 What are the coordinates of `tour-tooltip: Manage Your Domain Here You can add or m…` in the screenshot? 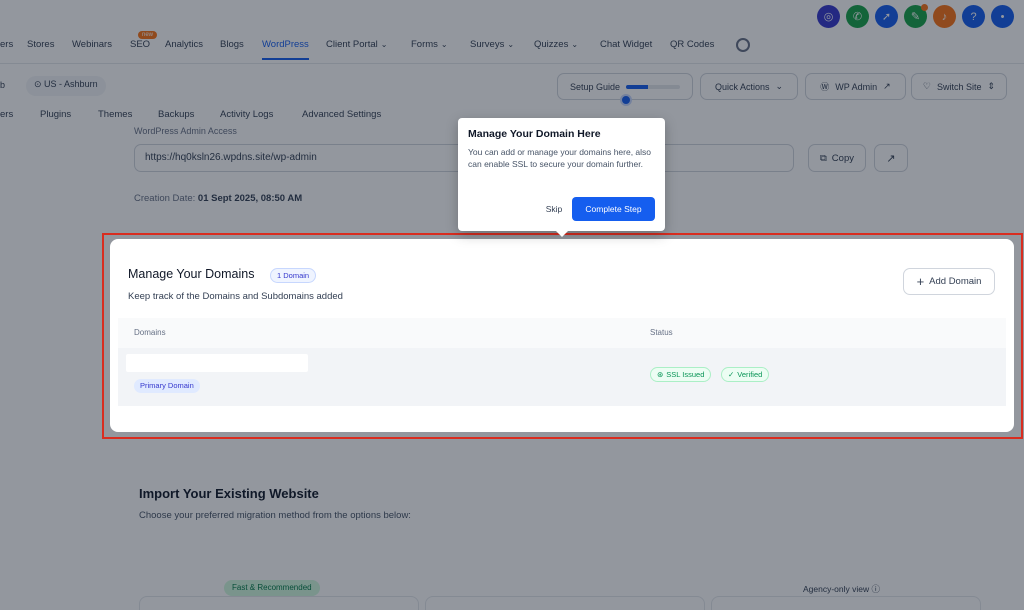 It's located at (561, 177).